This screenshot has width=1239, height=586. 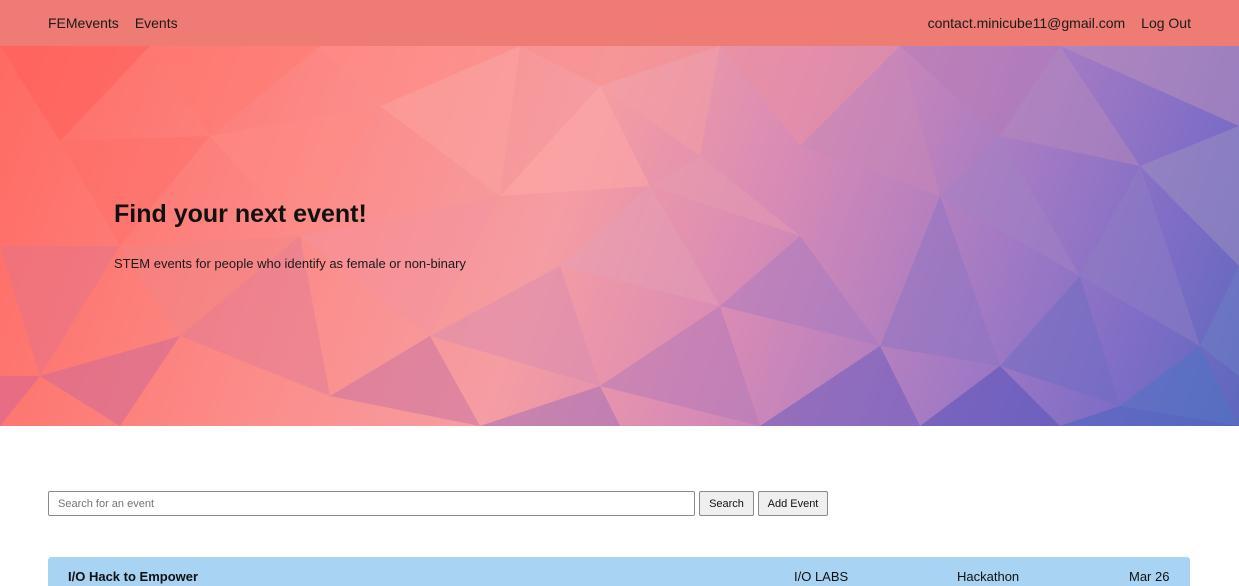 I want to click on event-organizer: I/O LABS, so click(x=821, y=576).